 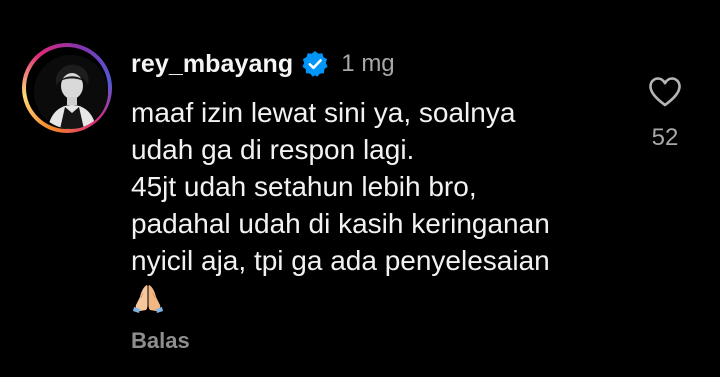 I want to click on like-section: 52, so click(x=665, y=114).